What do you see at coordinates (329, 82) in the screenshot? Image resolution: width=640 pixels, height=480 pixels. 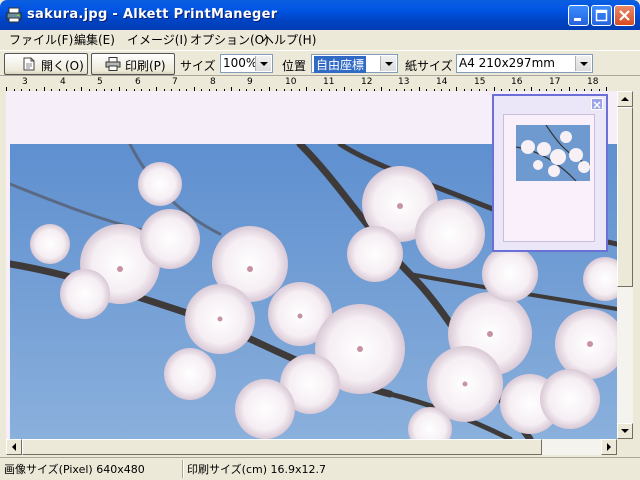 I see `ruler-number: 11` at bounding box center [329, 82].